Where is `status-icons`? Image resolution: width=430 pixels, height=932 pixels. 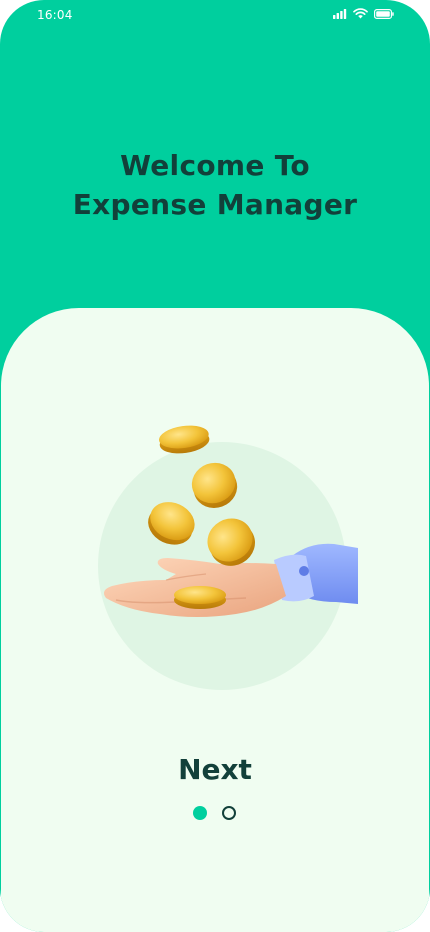
status-icons is located at coordinates (363, 13).